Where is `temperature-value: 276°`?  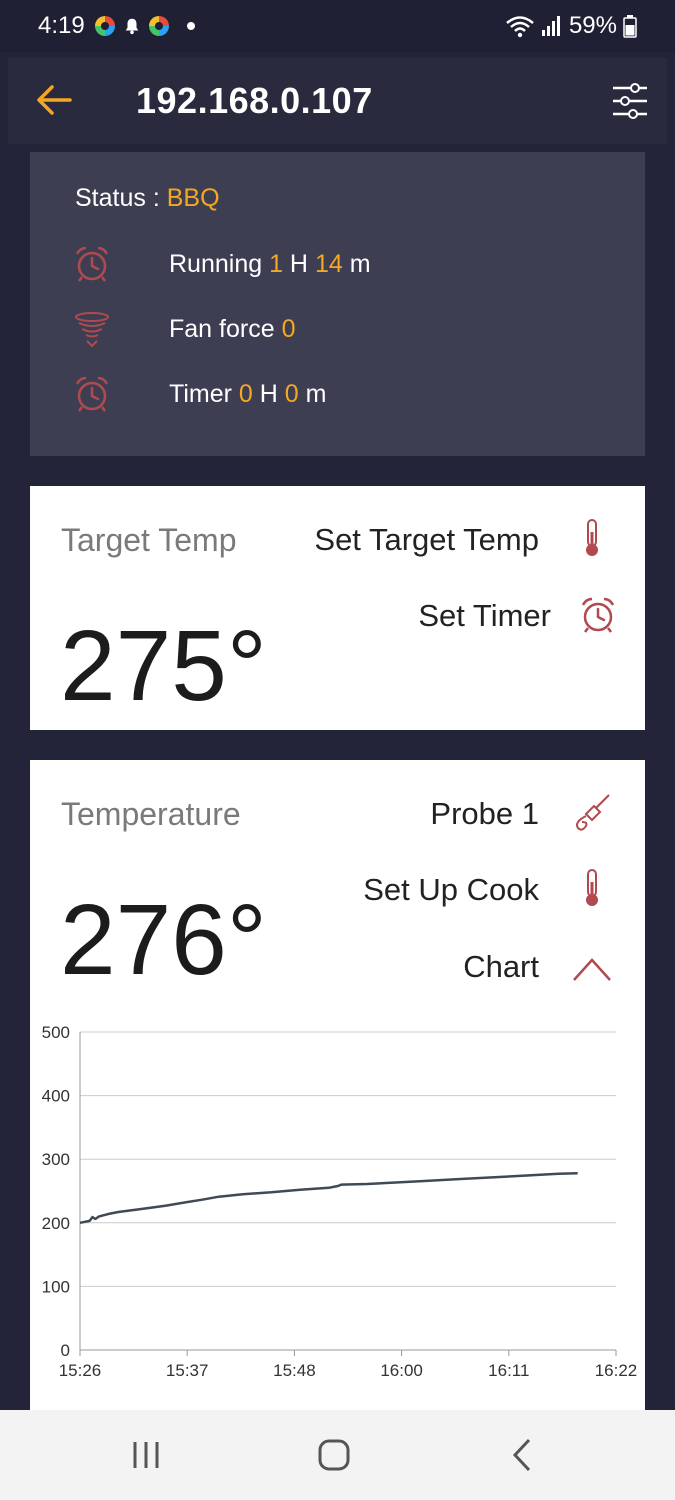
temperature-value: 276° is located at coordinates (163, 940).